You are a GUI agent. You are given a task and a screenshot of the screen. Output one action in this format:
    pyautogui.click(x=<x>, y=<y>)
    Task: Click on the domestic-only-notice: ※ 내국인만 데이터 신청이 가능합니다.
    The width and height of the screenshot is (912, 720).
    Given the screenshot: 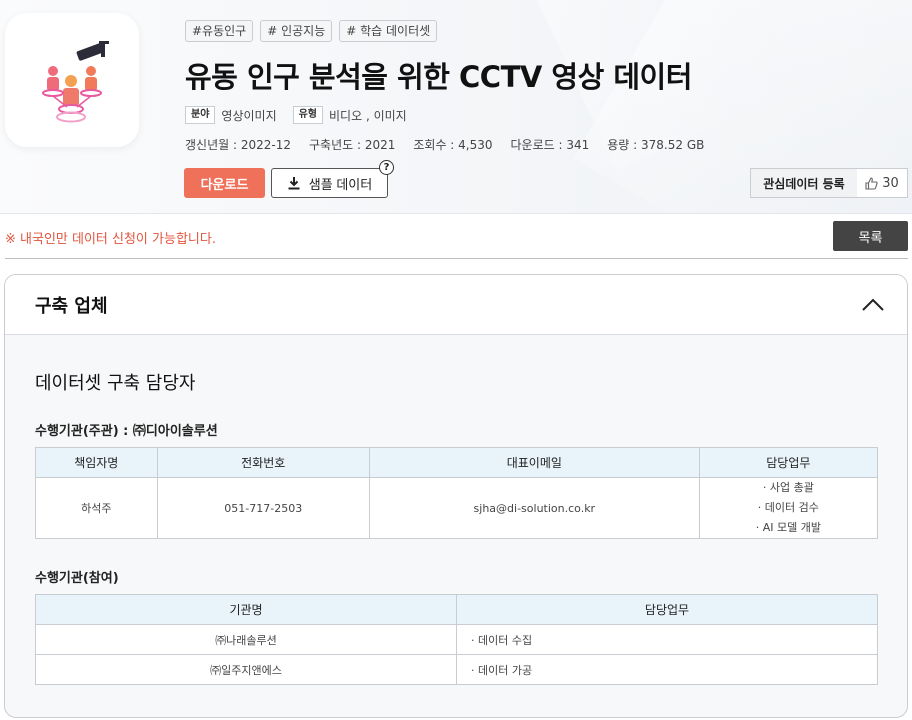 What is the action you would take?
    pyautogui.click(x=110, y=239)
    